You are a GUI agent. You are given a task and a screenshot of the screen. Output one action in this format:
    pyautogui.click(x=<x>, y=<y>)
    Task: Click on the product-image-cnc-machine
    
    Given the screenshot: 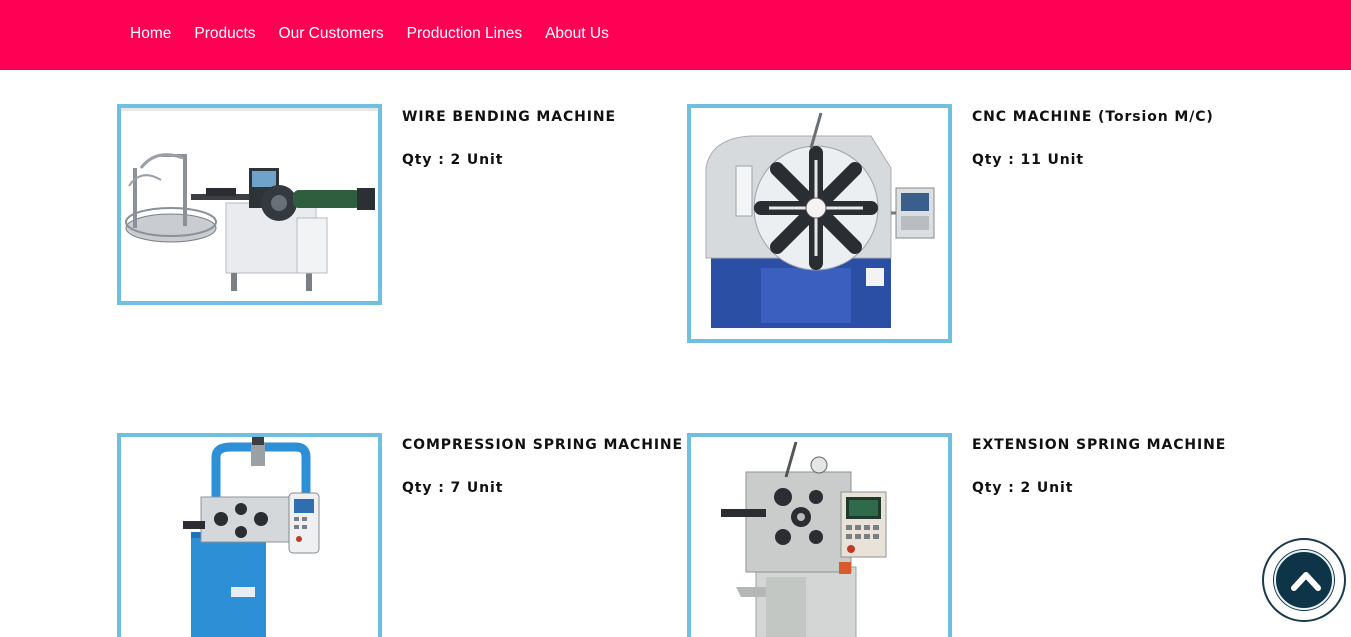 What is the action you would take?
    pyautogui.click(x=819, y=223)
    